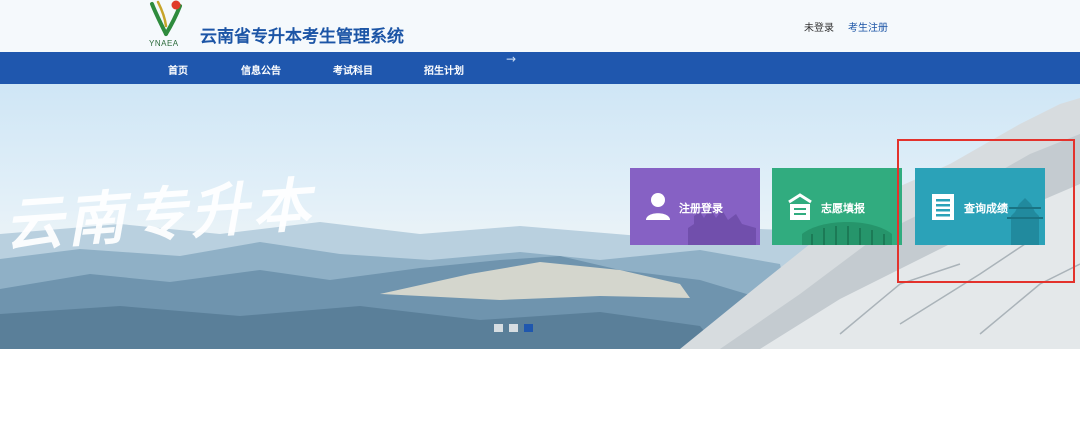  I want to click on carousel-dot-3-active, so click(528, 328).